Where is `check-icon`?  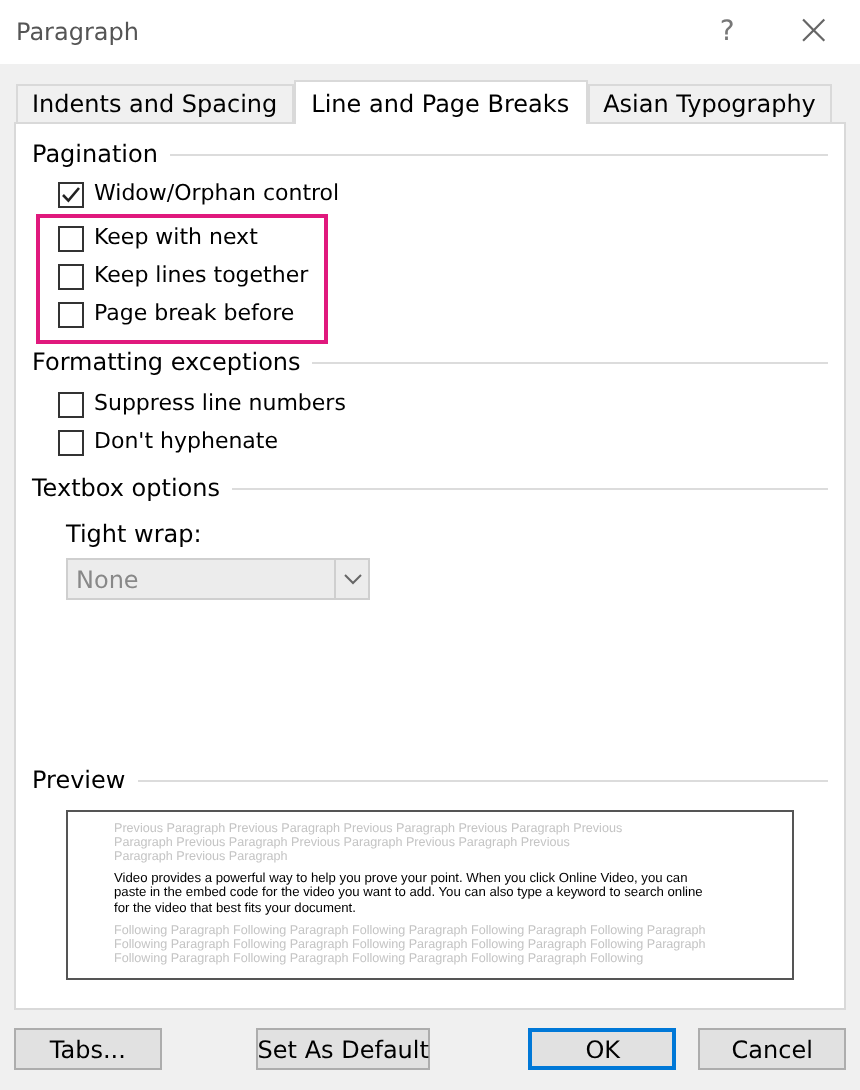
check-icon is located at coordinates (71, 195).